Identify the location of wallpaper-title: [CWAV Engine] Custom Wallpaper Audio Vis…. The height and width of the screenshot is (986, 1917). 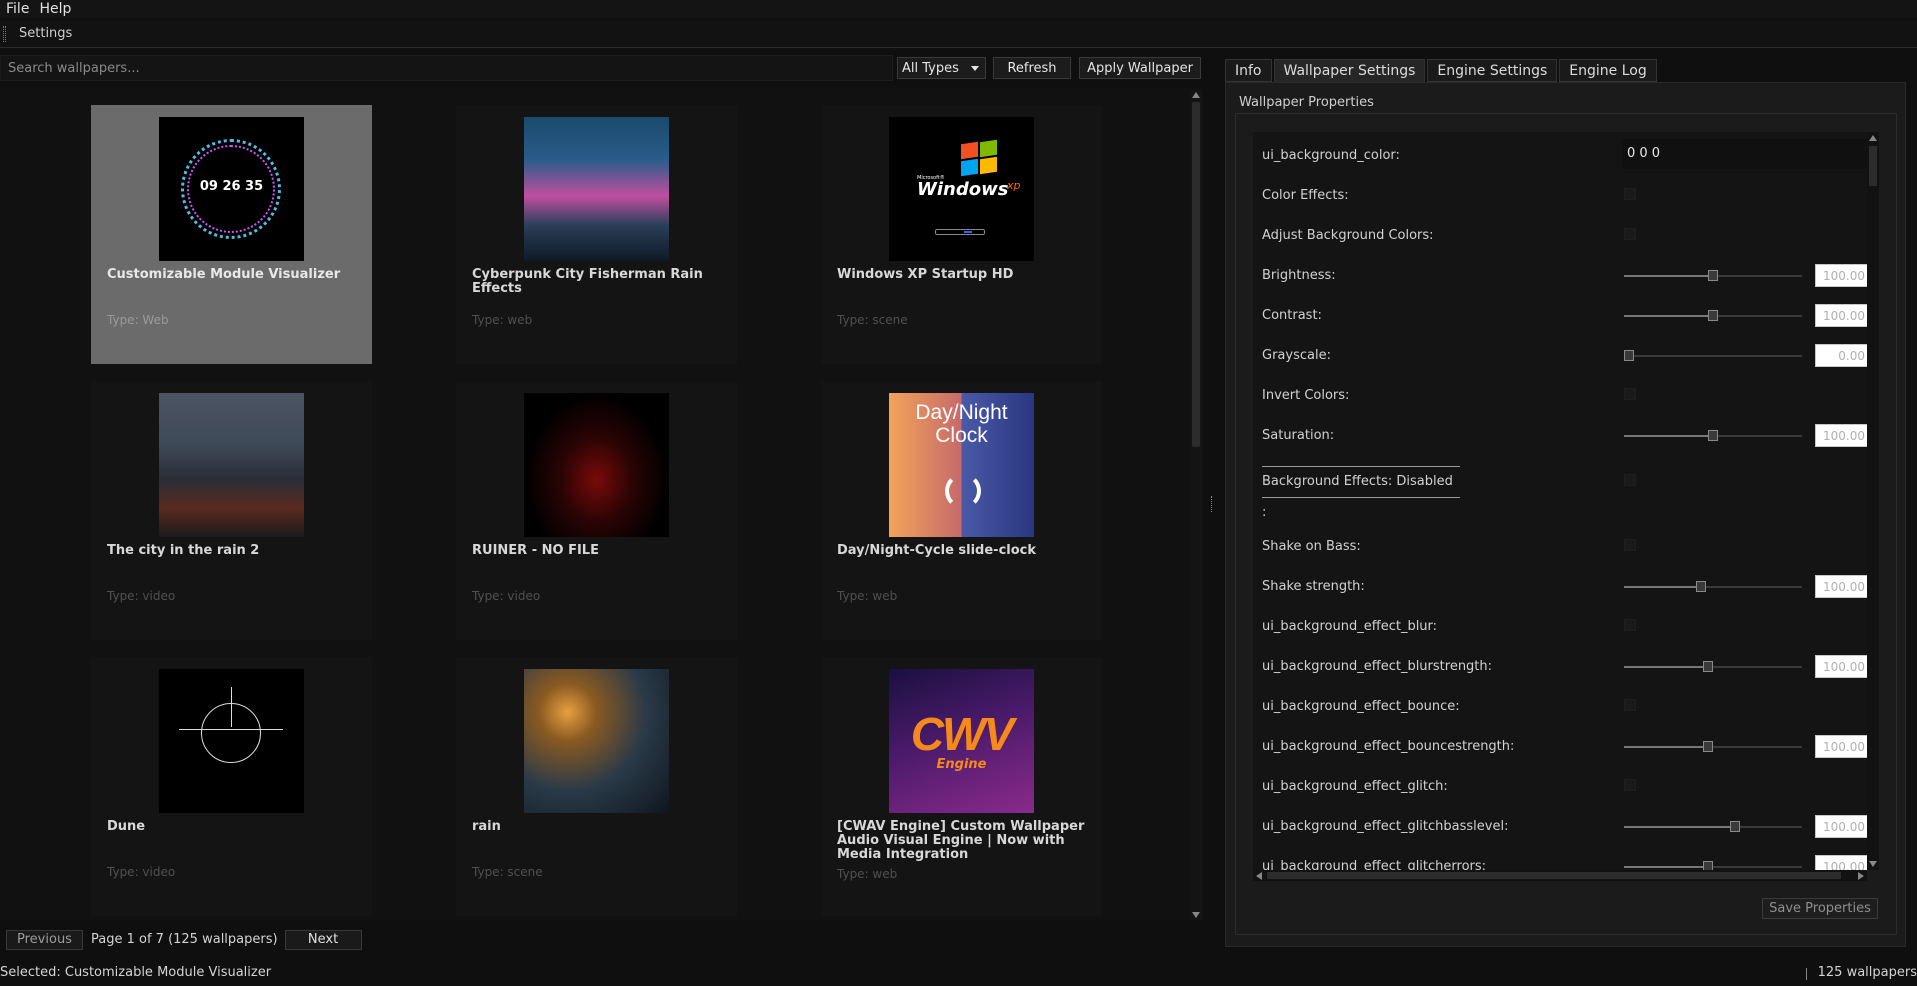
(961, 840).